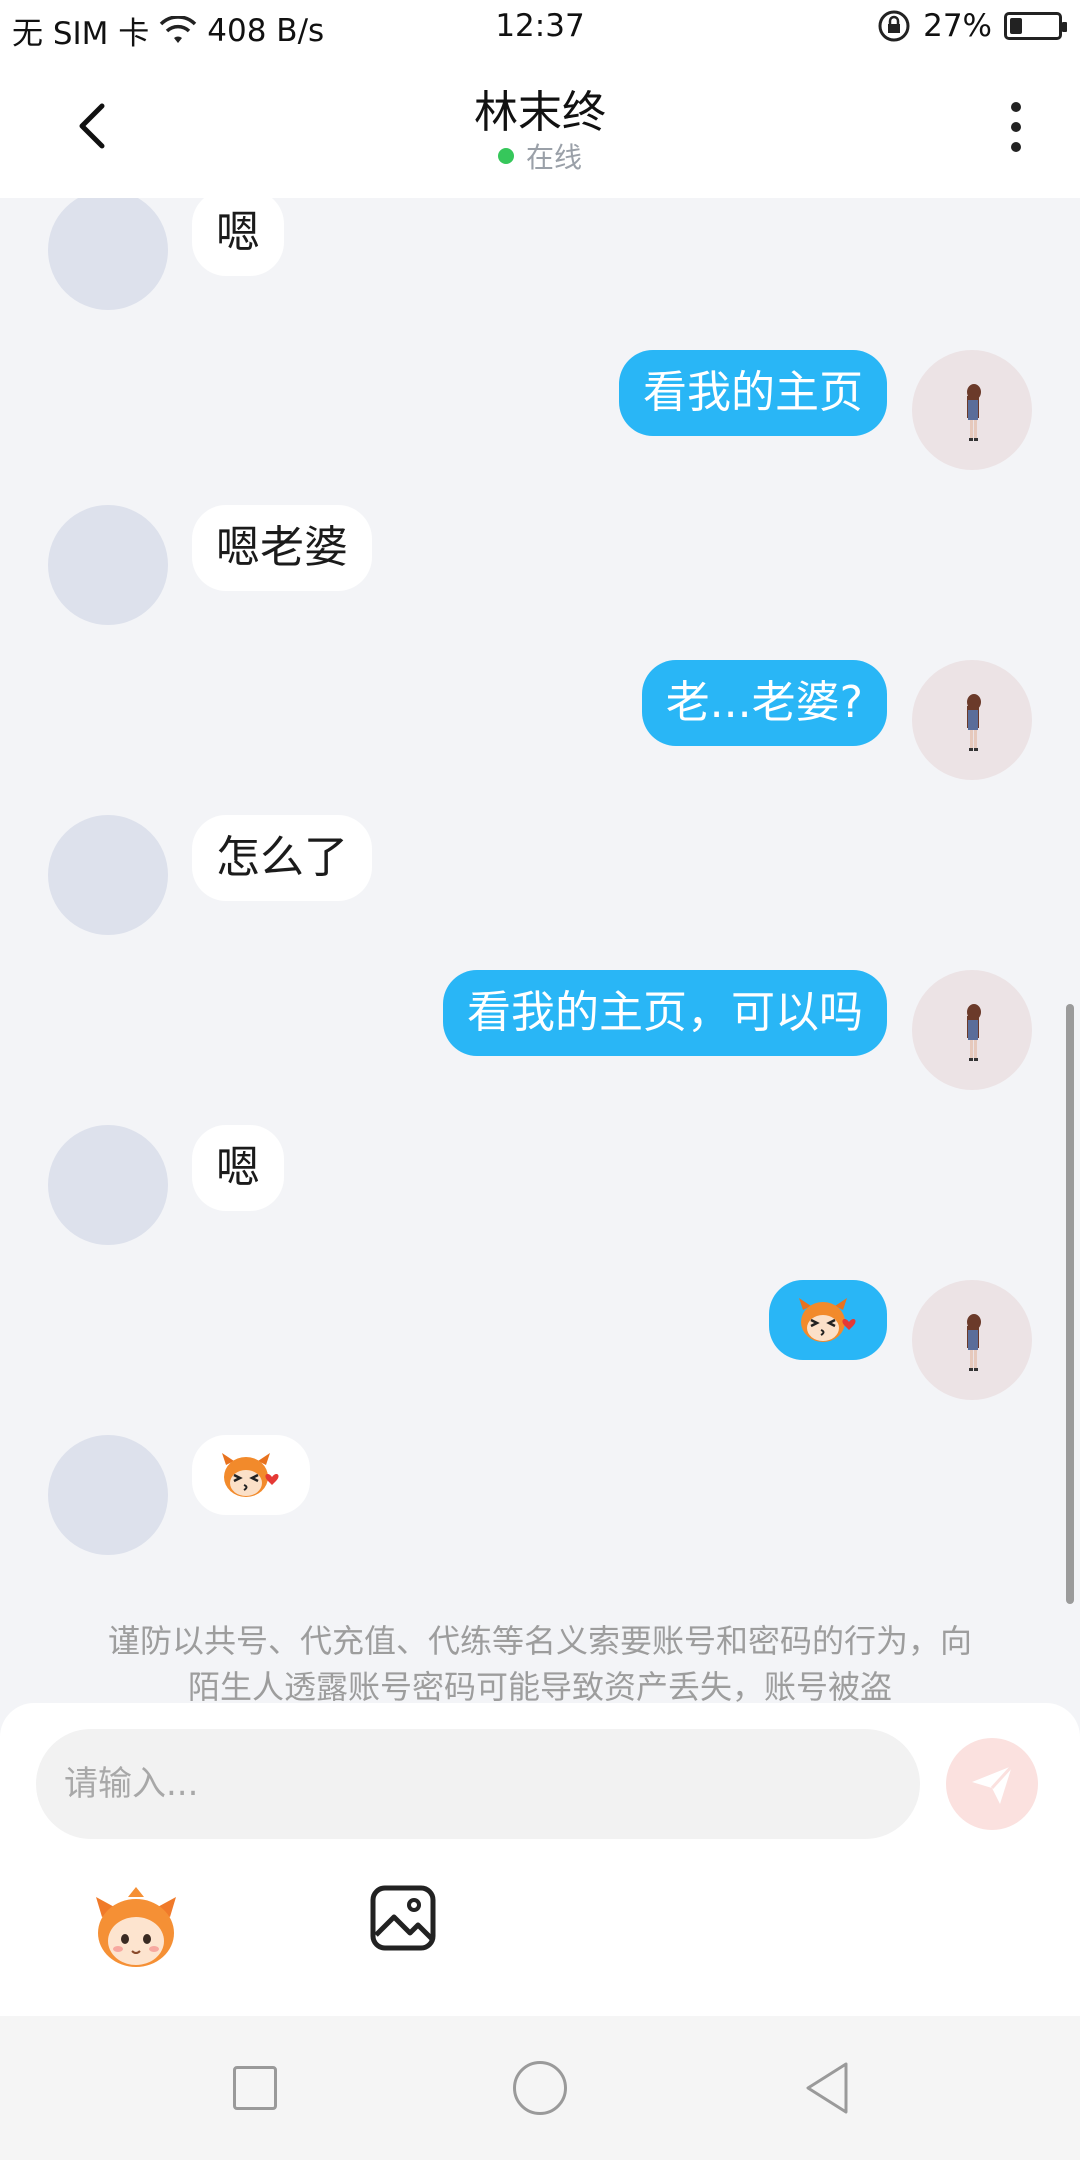 Image resolution: width=1080 pixels, height=2160 pixels. What do you see at coordinates (1035, 26) in the screenshot?
I see `battery-icon` at bounding box center [1035, 26].